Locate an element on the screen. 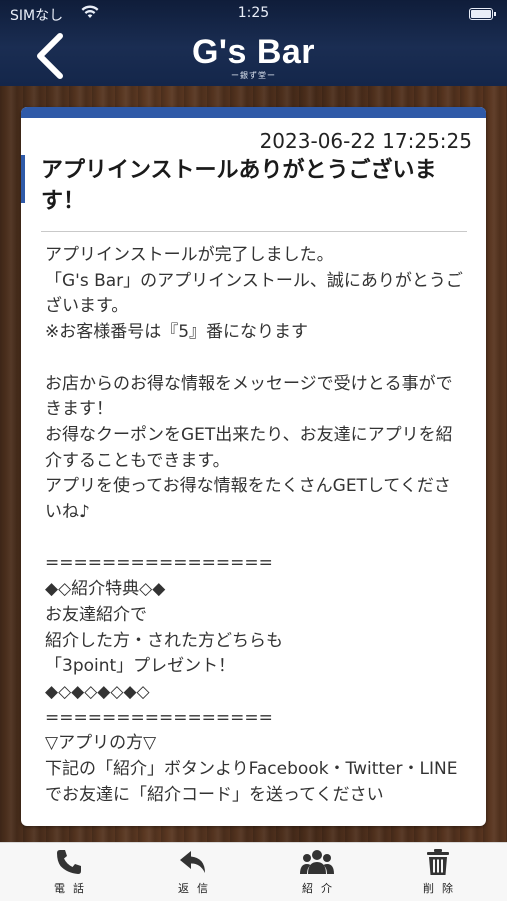 Image resolution: width=507 pixels, height=901 pixels. title-accent is located at coordinates (23, 179).